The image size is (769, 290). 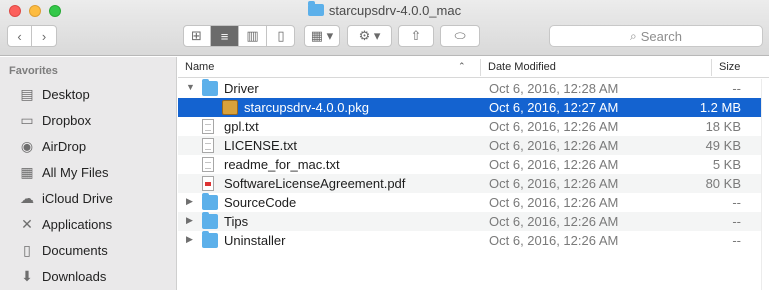 I want to click on sidebar-item-label: Desktop, so click(x=66, y=94).